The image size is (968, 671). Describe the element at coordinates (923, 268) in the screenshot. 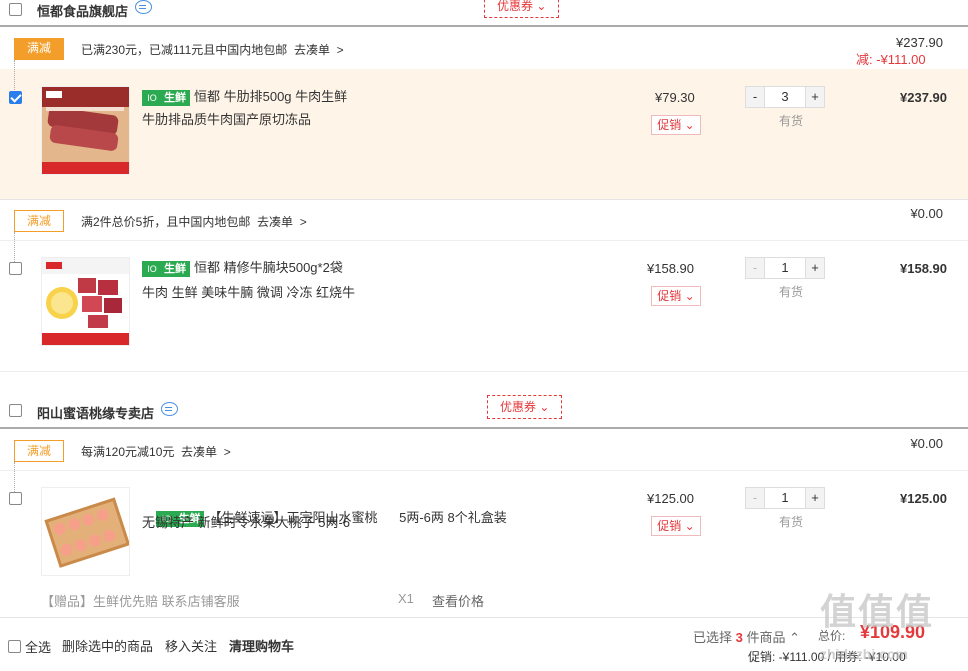

I see `item-subtotal: ¥158.90` at that location.